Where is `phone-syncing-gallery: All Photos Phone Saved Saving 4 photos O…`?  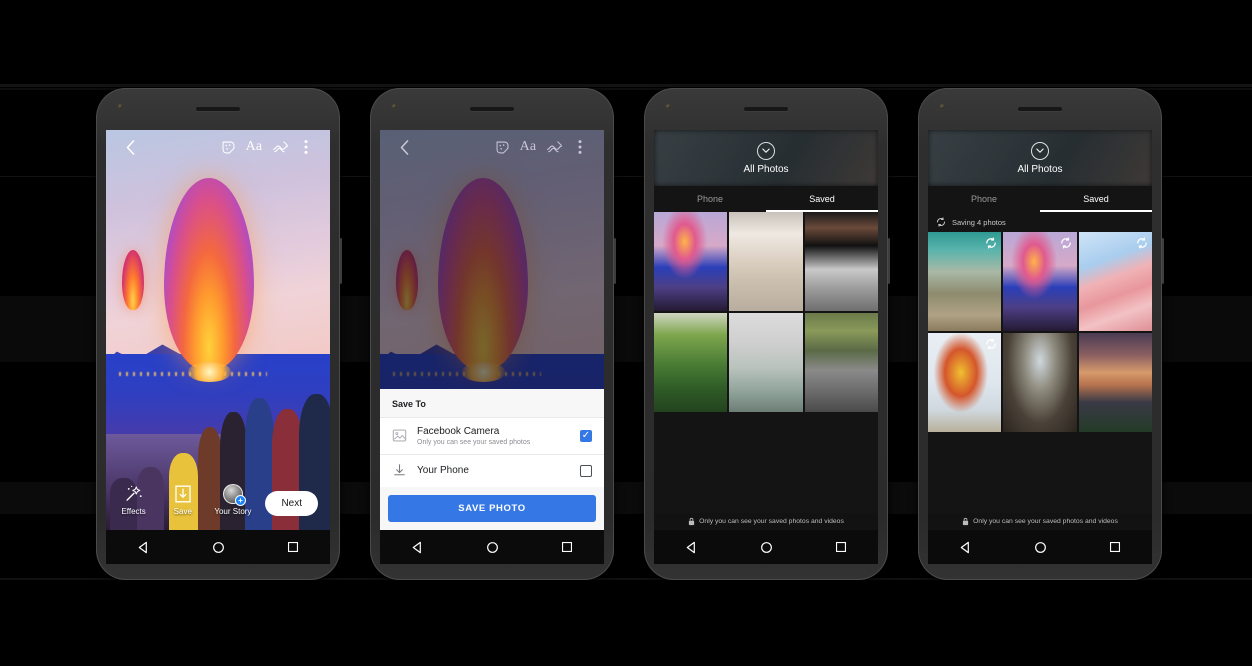 phone-syncing-gallery: All Photos Phone Saved Saving 4 photos O… is located at coordinates (1041, 334).